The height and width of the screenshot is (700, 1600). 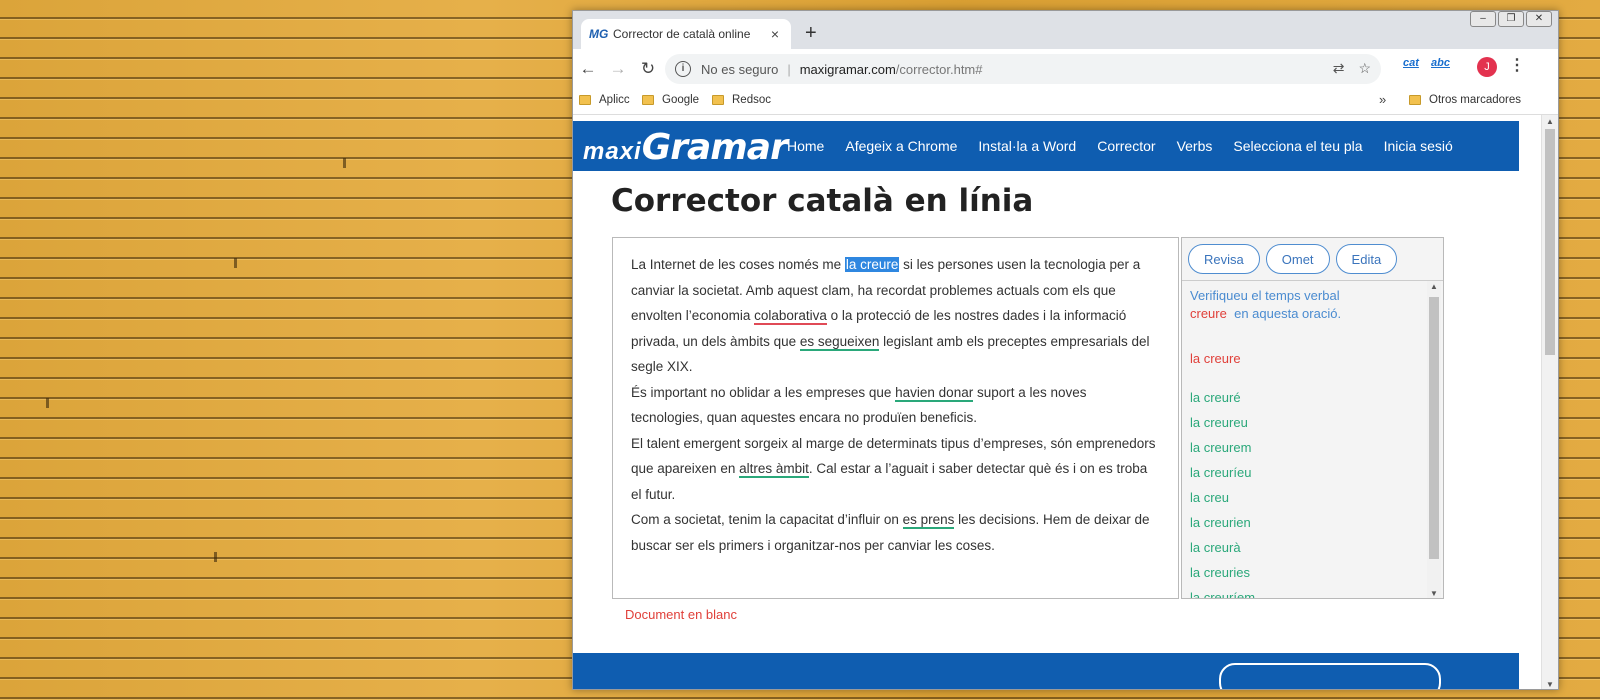 What do you see at coordinates (928, 520) in the screenshot?
I see `grammar-error: es prens` at bounding box center [928, 520].